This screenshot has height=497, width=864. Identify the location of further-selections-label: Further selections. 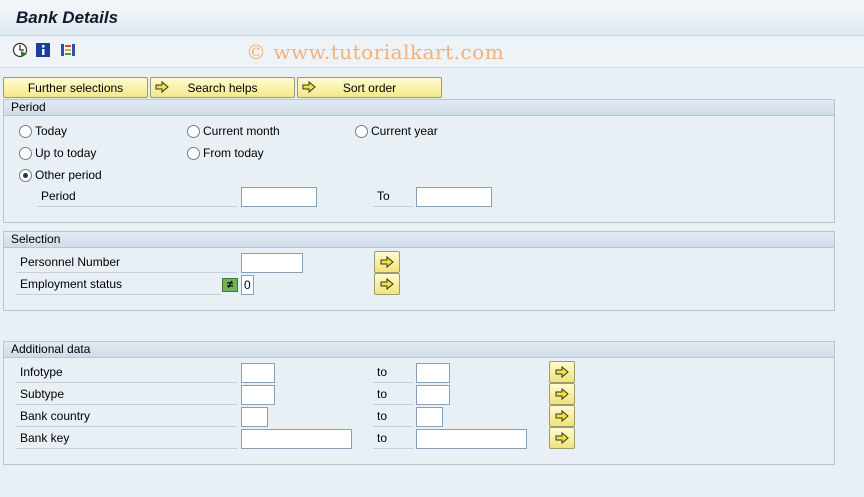
(75, 87).